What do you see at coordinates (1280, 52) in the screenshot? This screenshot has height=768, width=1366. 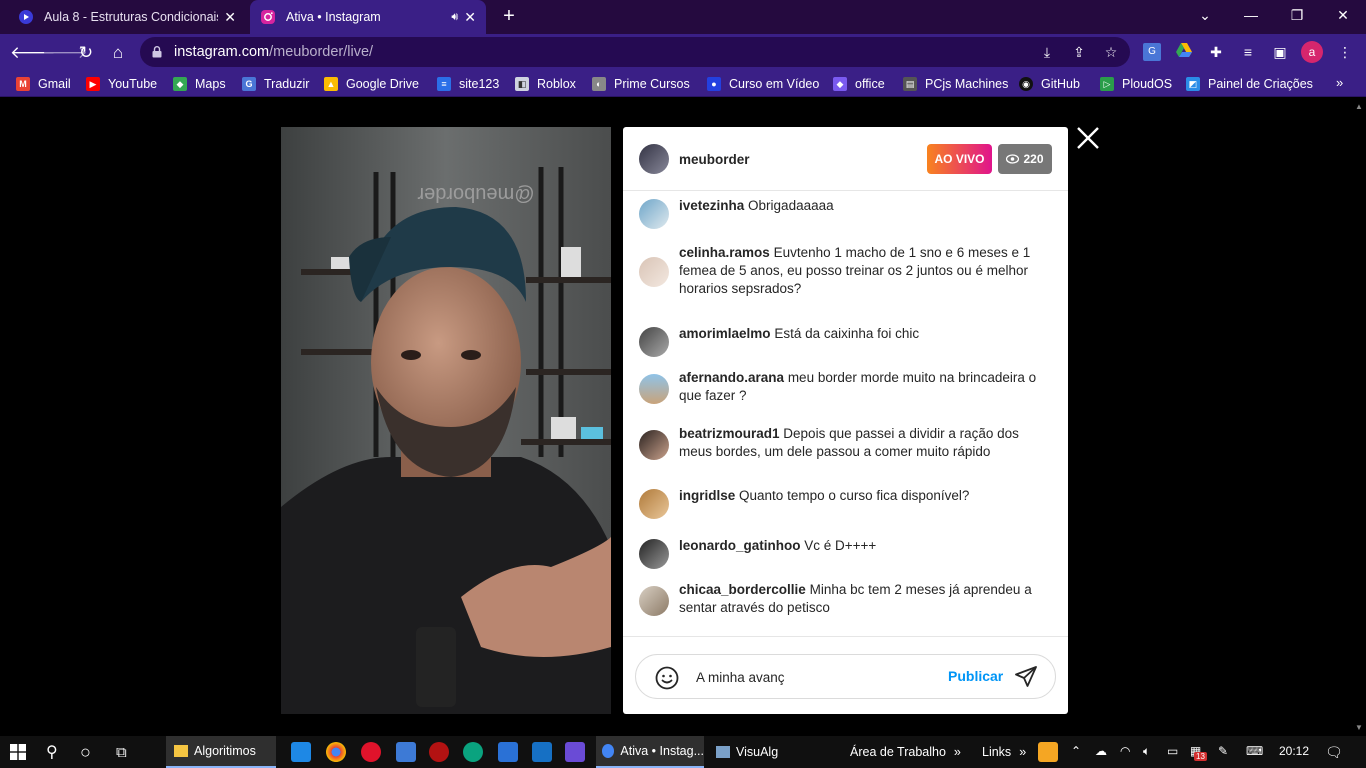 I see `side-panel-icon: ▣` at bounding box center [1280, 52].